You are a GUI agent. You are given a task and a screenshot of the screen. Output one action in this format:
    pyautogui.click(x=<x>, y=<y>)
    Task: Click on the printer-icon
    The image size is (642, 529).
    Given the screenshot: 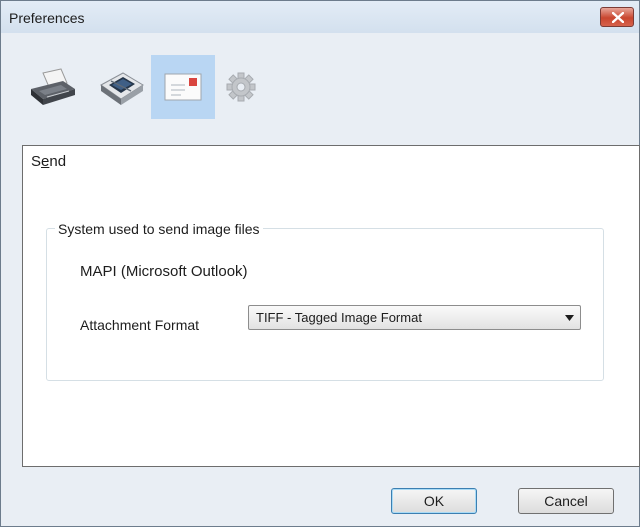 What is the action you would take?
    pyautogui.click(x=53, y=86)
    